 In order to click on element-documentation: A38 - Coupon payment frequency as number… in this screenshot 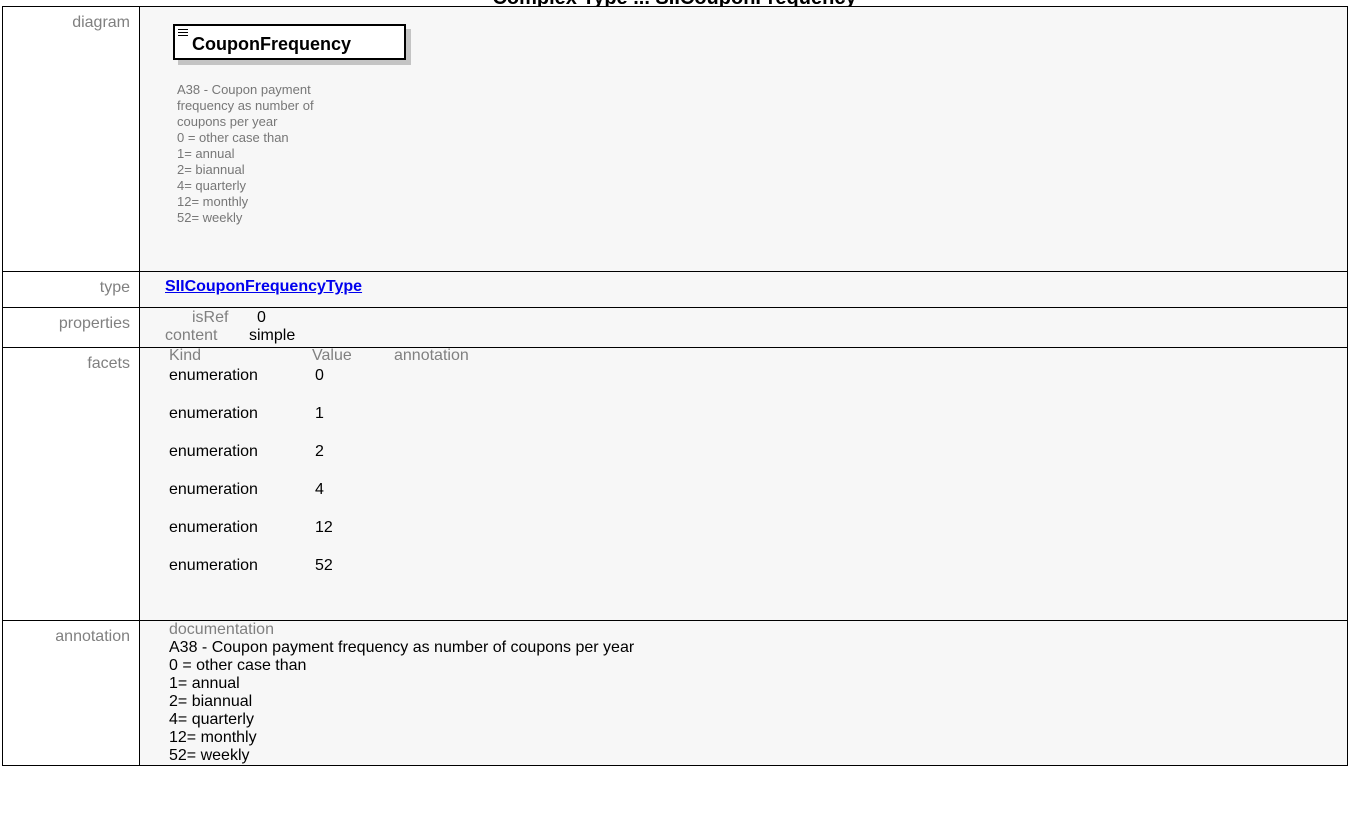, I will do `click(245, 153)`.